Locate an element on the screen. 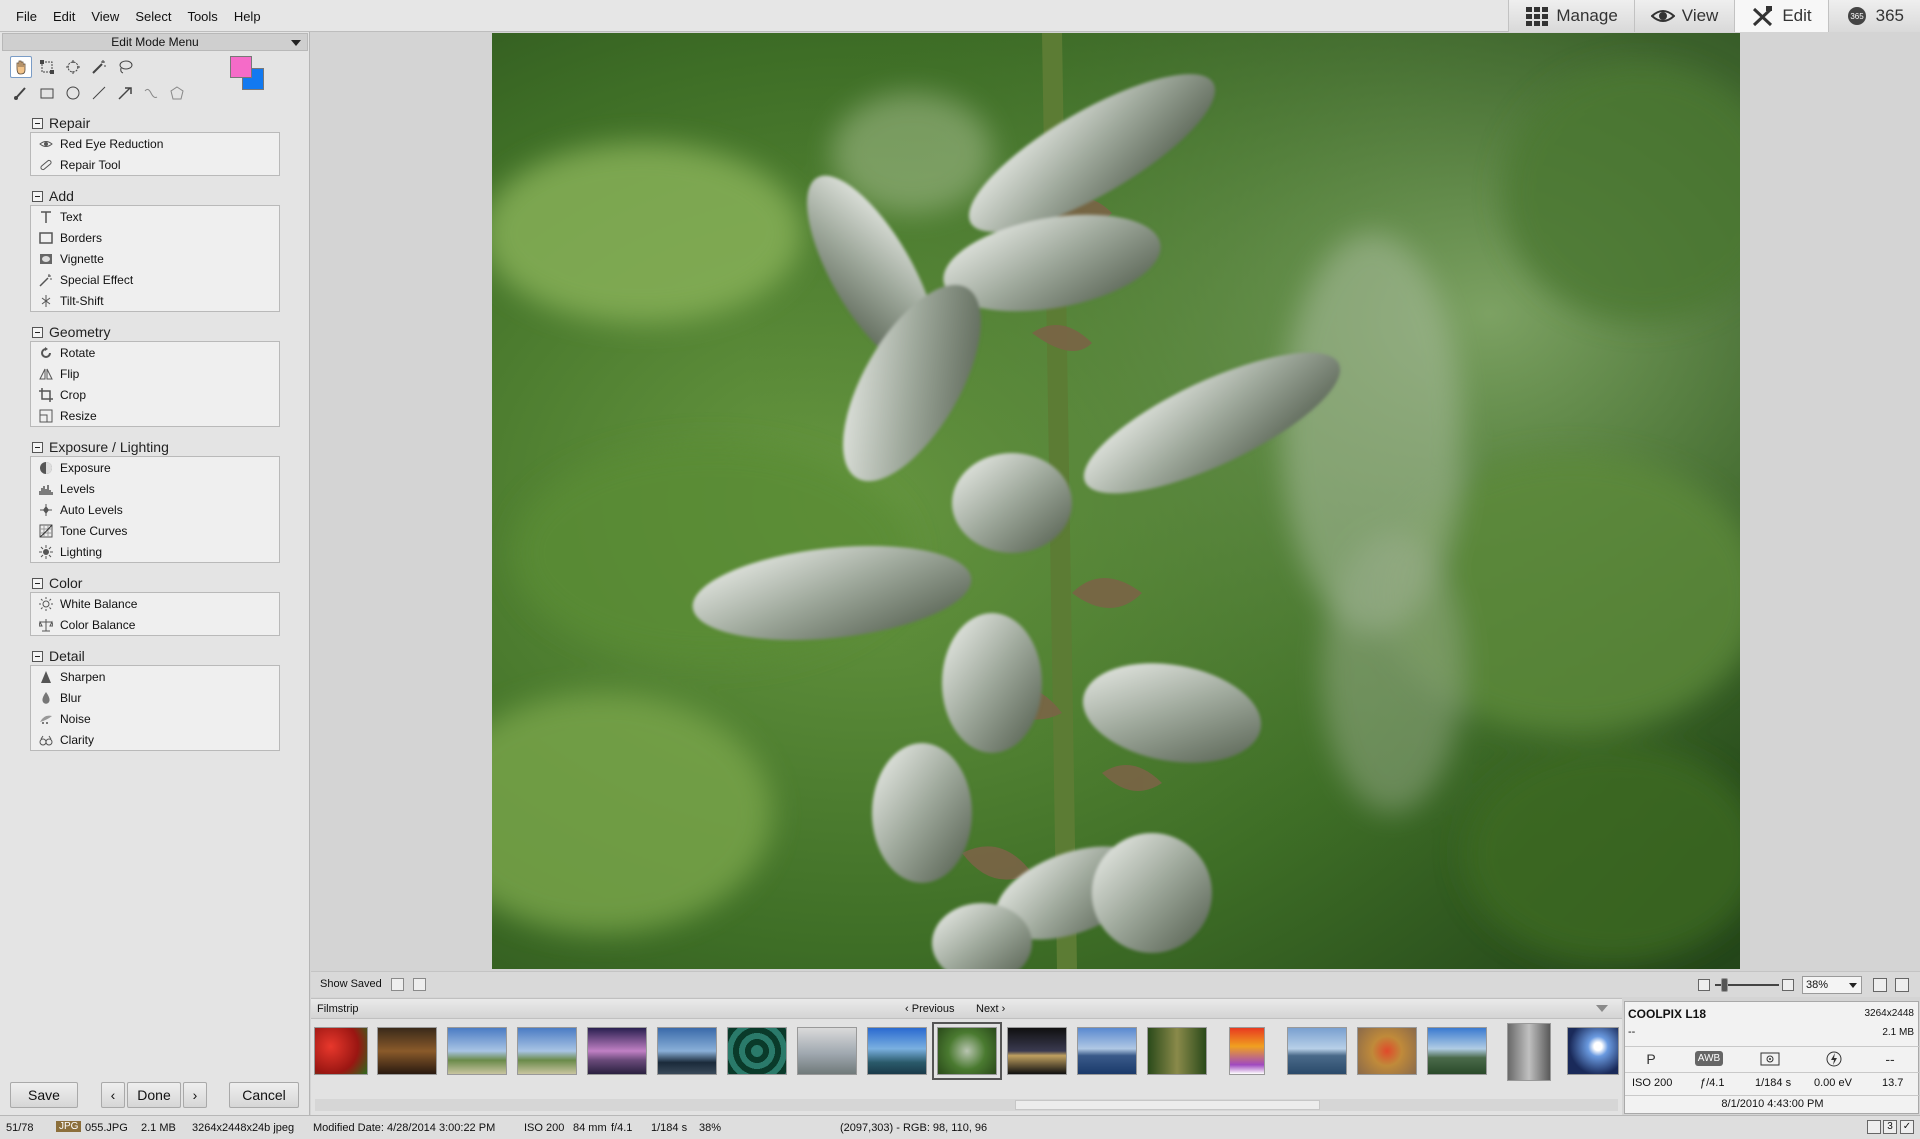 Image resolution: width=1920 pixels, height=1139 pixels. item-blur: Blur is located at coordinates (155, 697).